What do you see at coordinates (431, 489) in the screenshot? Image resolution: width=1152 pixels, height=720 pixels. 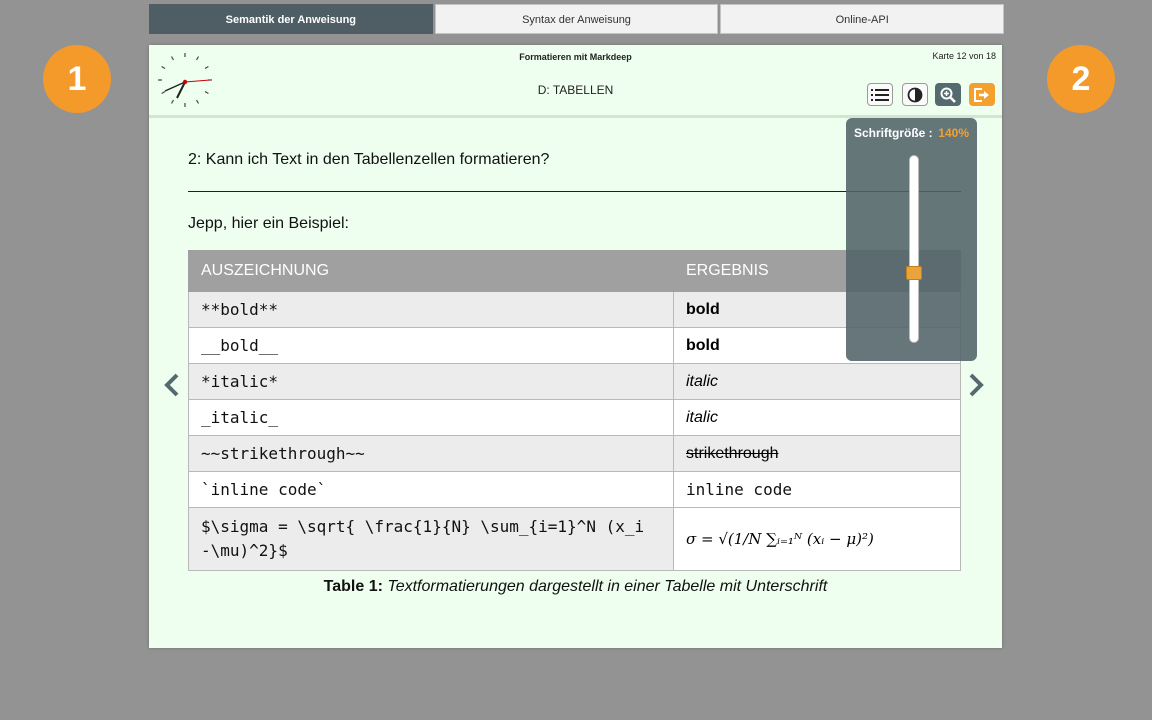 I see `markup-cell: `inline code`` at bounding box center [431, 489].